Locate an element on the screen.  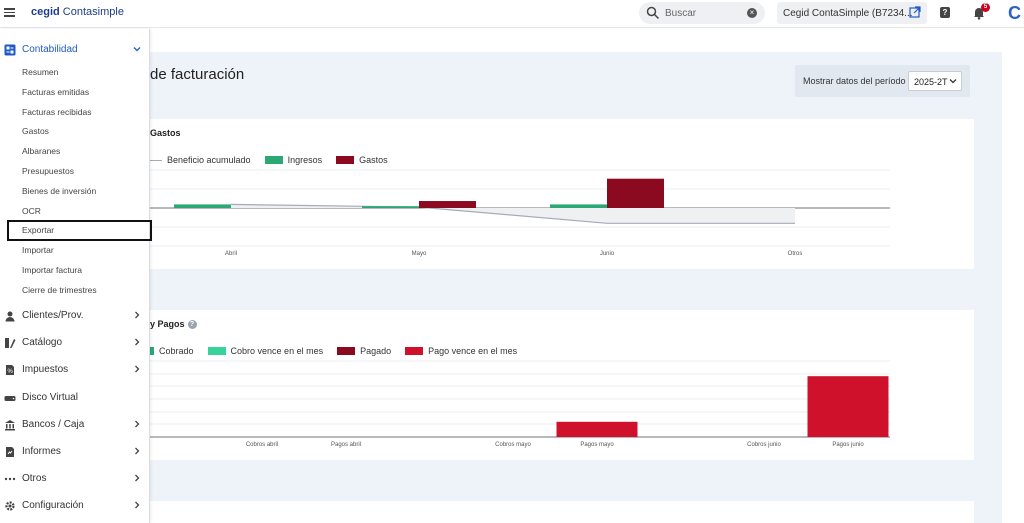
bottom-card is located at coordinates (557, 512).